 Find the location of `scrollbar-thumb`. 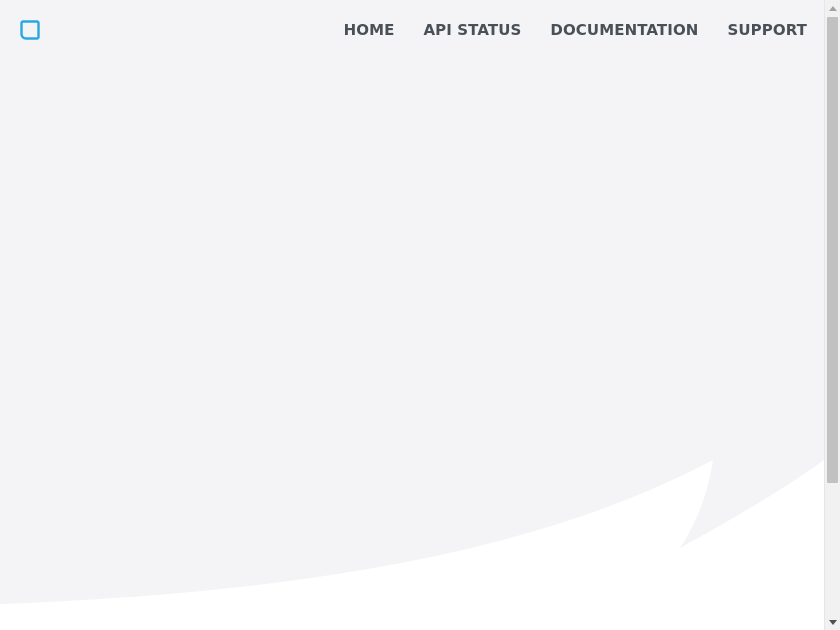

scrollbar-thumb is located at coordinates (832, 250).